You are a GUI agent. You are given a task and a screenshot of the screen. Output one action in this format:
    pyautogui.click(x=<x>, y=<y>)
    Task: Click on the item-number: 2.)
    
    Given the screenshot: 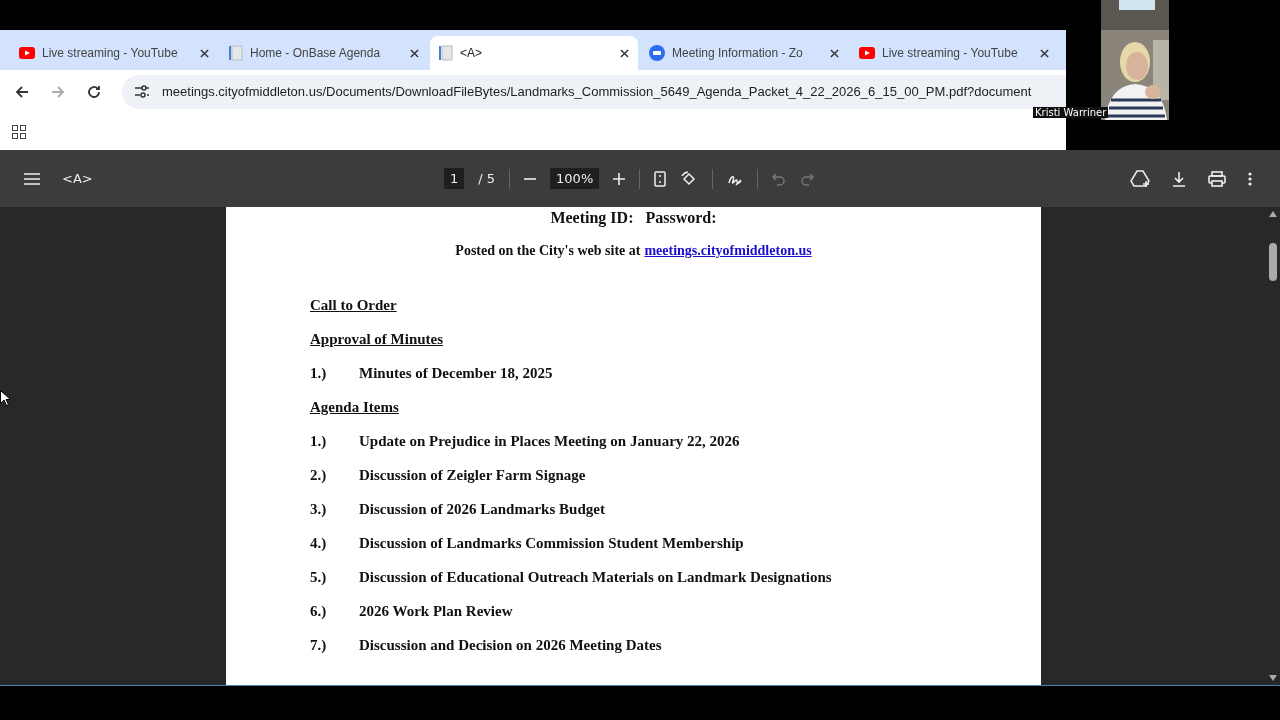 What is the action you would take?
    pyautogui.click(x=319, y=476)
    